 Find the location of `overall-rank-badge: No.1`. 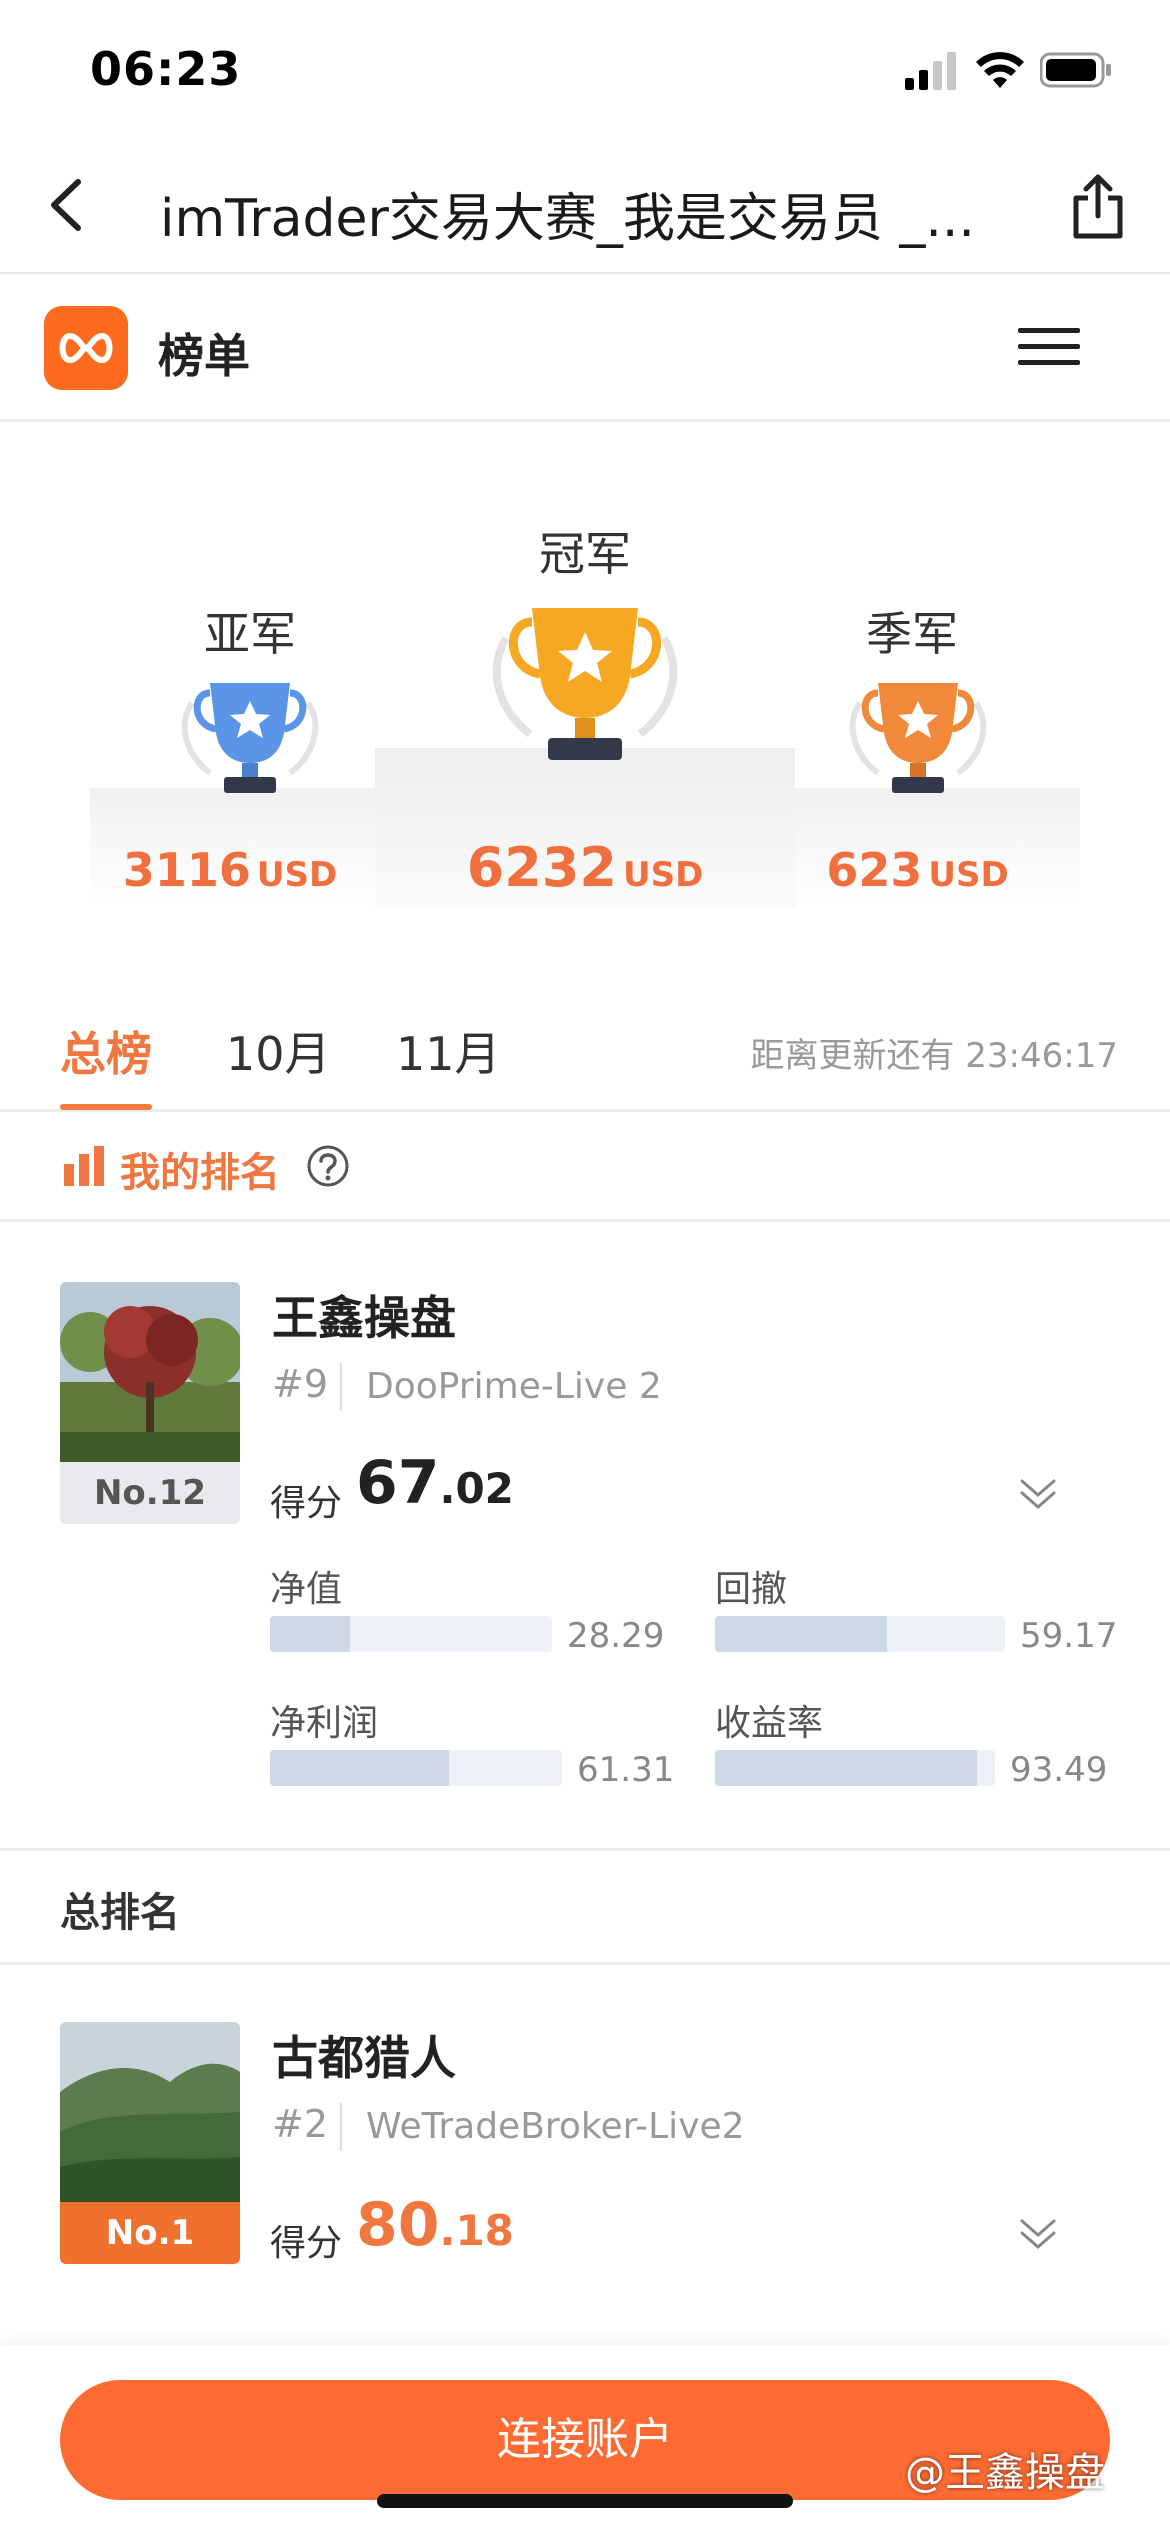

overall-rank-badge: No.1 is located at coordinates (150, 2233).